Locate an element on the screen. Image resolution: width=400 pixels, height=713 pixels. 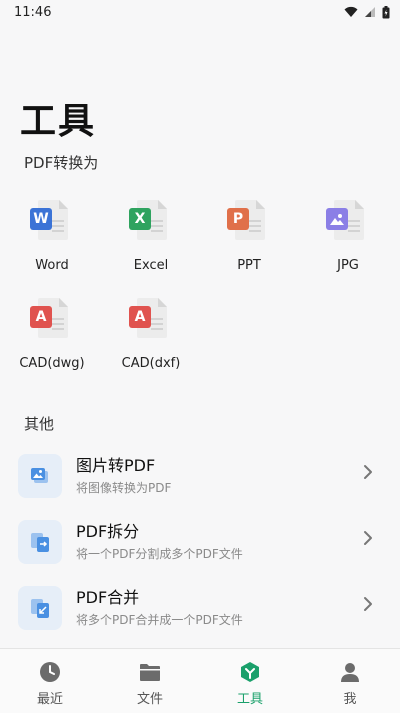
word-file-icon: W is located at coordinates (52, 222).